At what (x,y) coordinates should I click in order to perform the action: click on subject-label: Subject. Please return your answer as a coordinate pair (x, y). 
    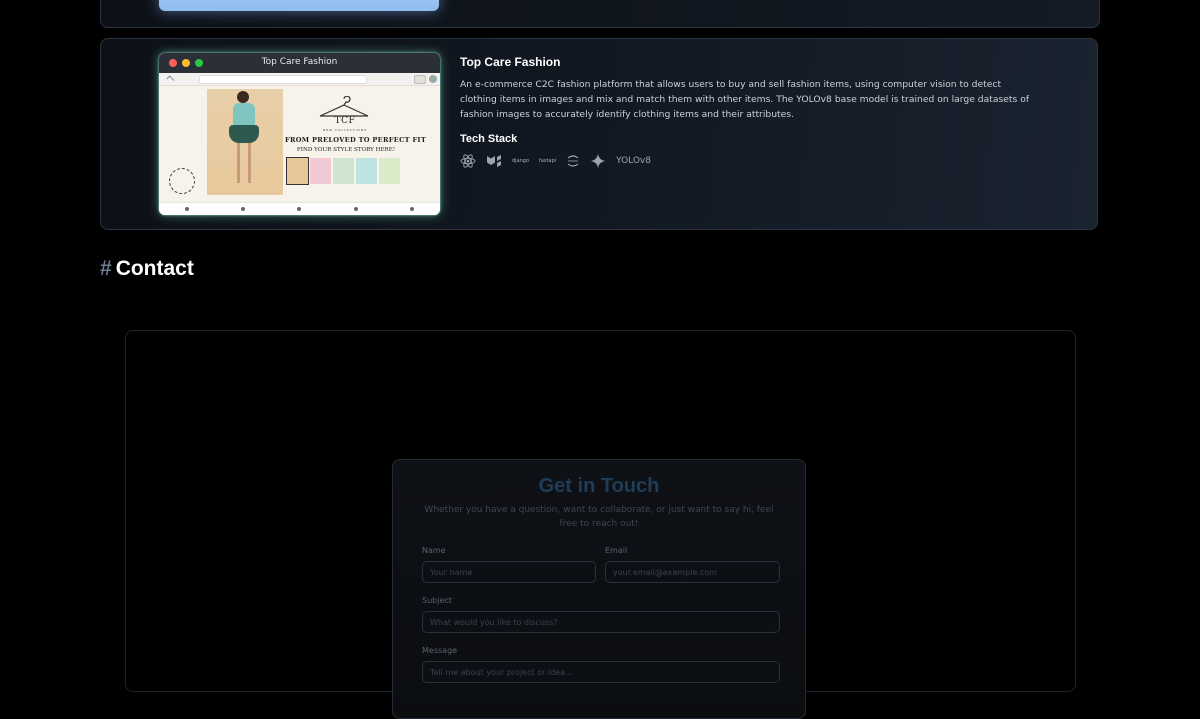
    Looking at the image, I should click on (437, 600).